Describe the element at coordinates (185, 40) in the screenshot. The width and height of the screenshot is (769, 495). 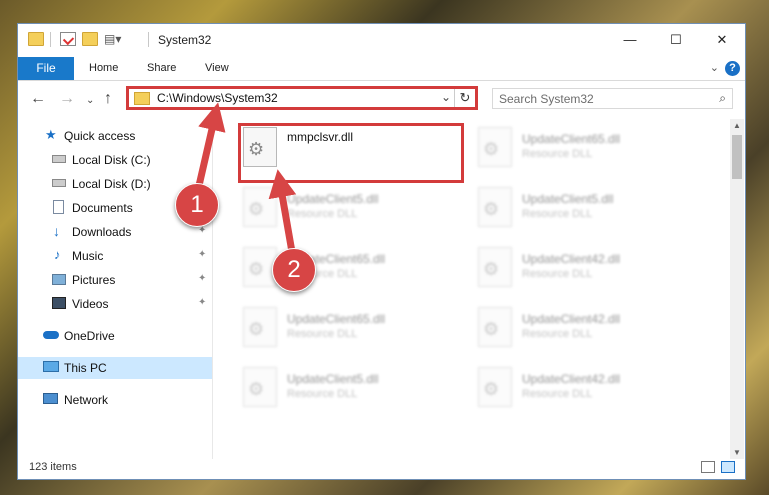
I see `window-title: System32` at that location.